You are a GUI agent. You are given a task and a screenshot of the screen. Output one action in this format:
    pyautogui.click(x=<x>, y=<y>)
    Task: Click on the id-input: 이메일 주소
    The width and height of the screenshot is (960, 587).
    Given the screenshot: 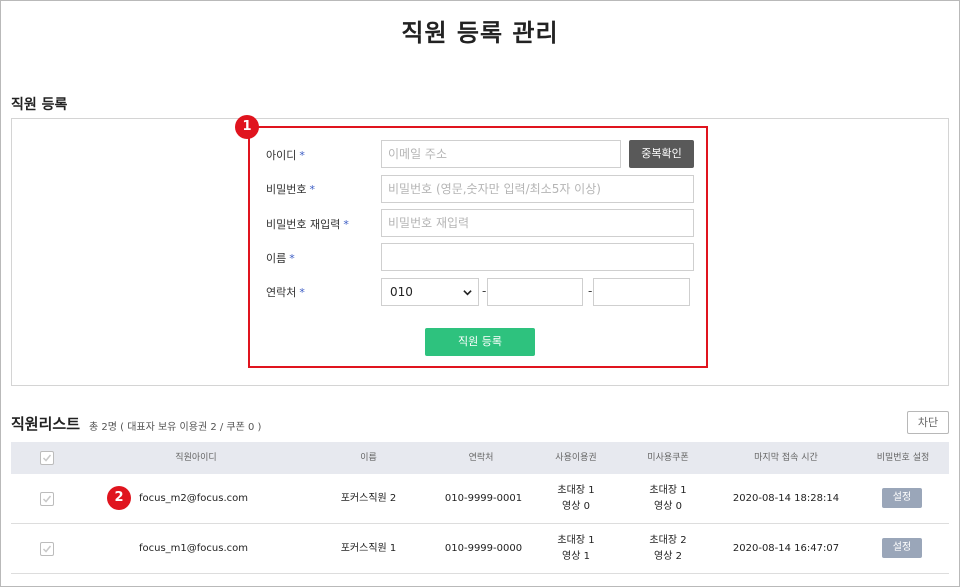 What is the action you would take?
    pyautogui.click(x=501, y=154)
    